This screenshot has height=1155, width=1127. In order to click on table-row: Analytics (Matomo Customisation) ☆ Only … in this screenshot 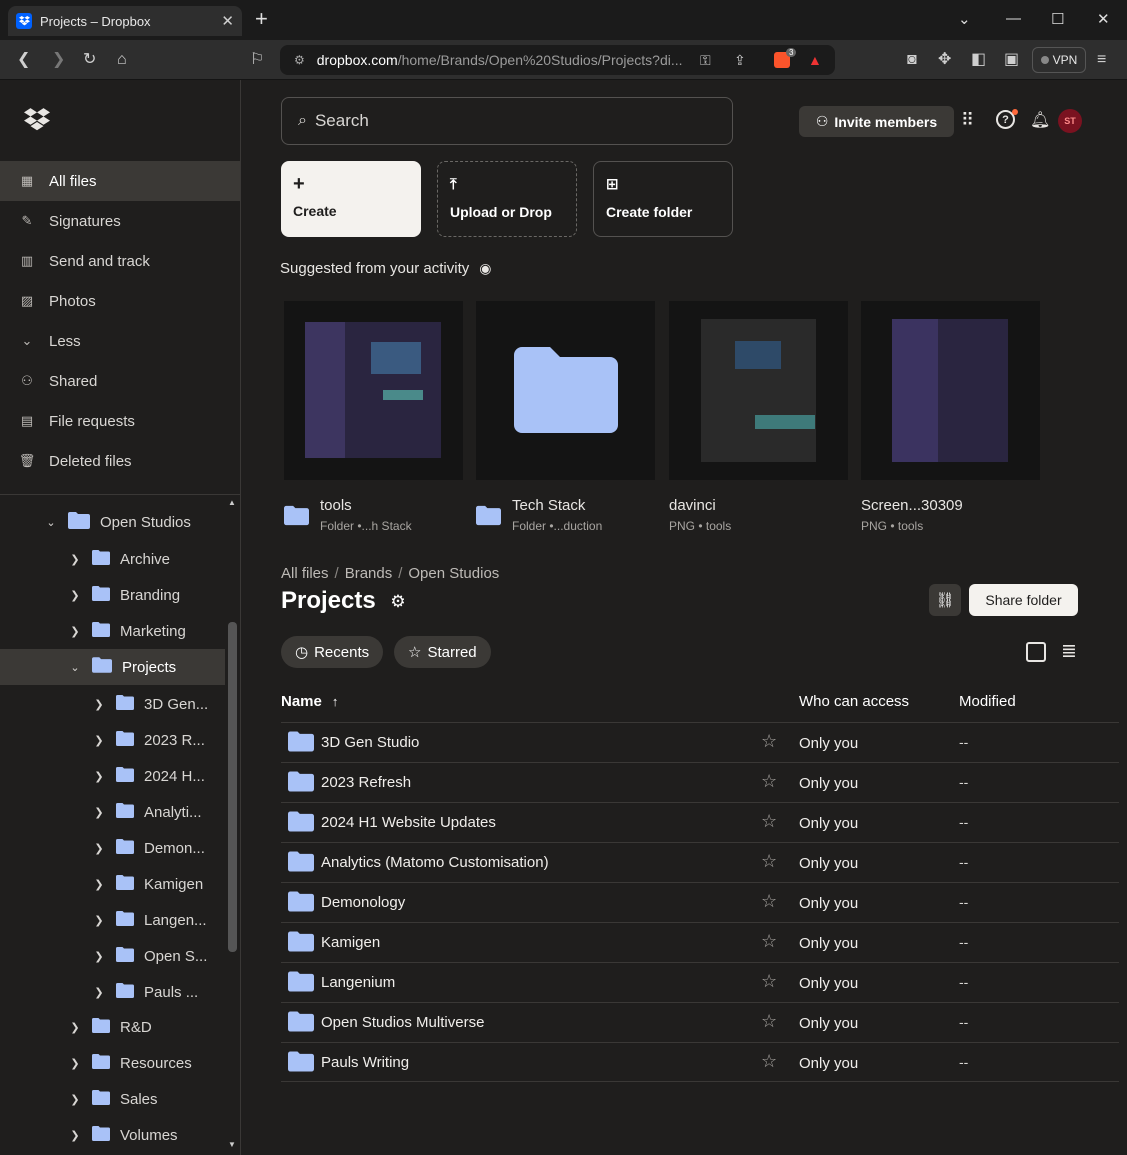, I will do `click(700, 862)`.